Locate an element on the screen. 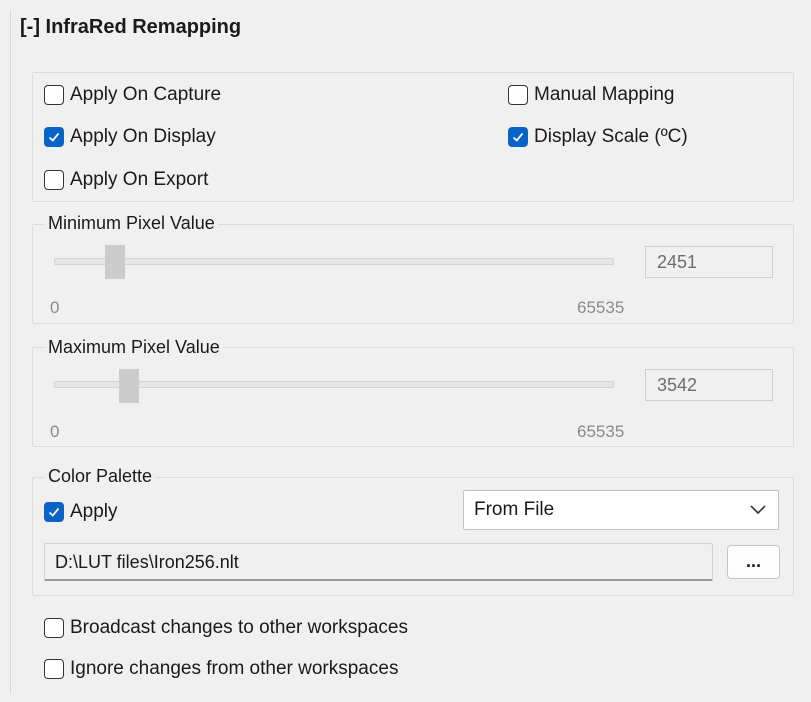 This screenshot has width=811, height=702. min-pixel-slider-track is located at coordinates (334, 261).